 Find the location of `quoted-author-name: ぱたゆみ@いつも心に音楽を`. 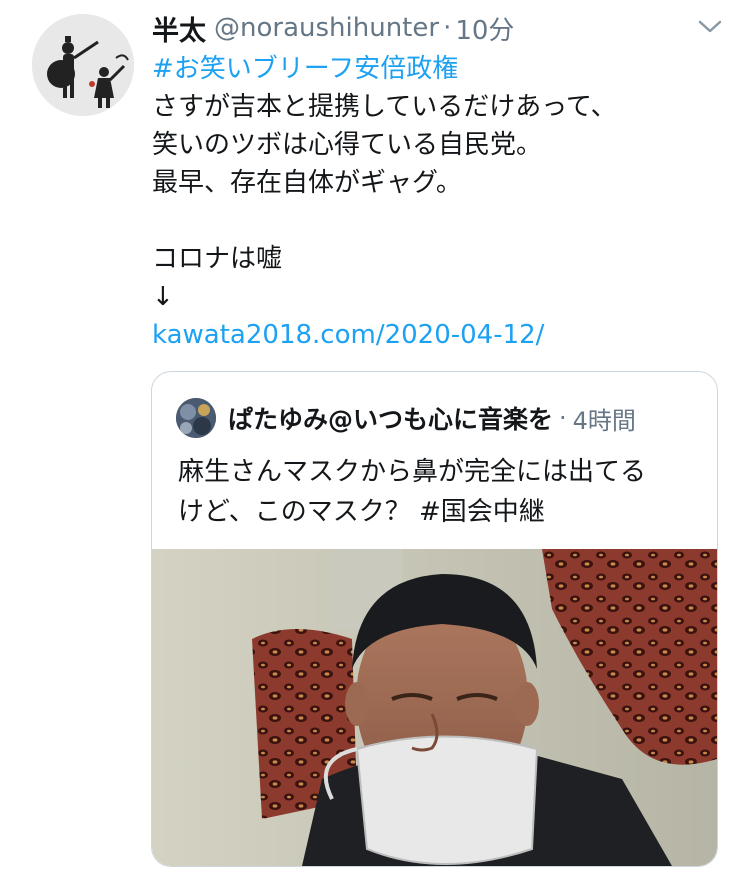

quoted-author-name: ぱたゆみ@いつも心に音楽を is located at coordinates (391, 419).